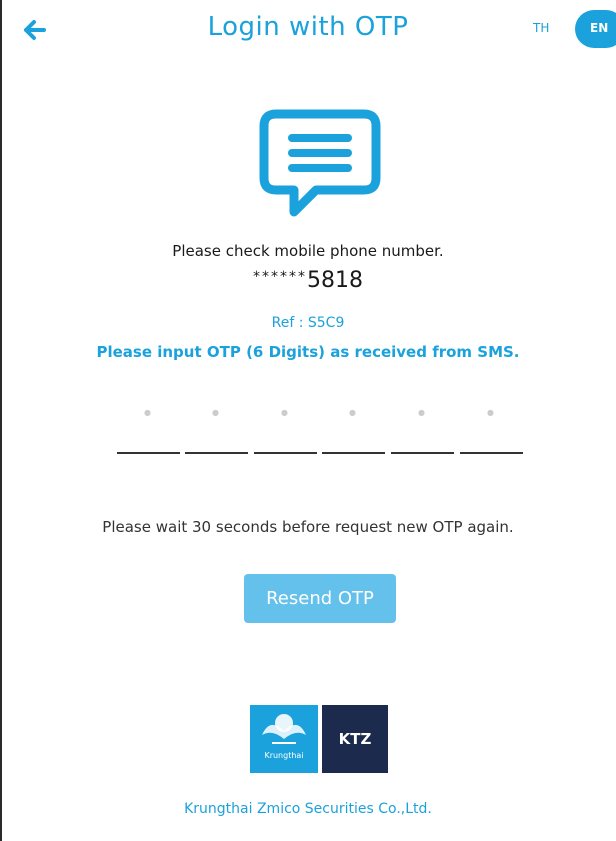  What do you see at coordinates (284, 755) in the screenshot?
I see `krungthai-logo-text: Krungthai` at bounding box center [284, 755].